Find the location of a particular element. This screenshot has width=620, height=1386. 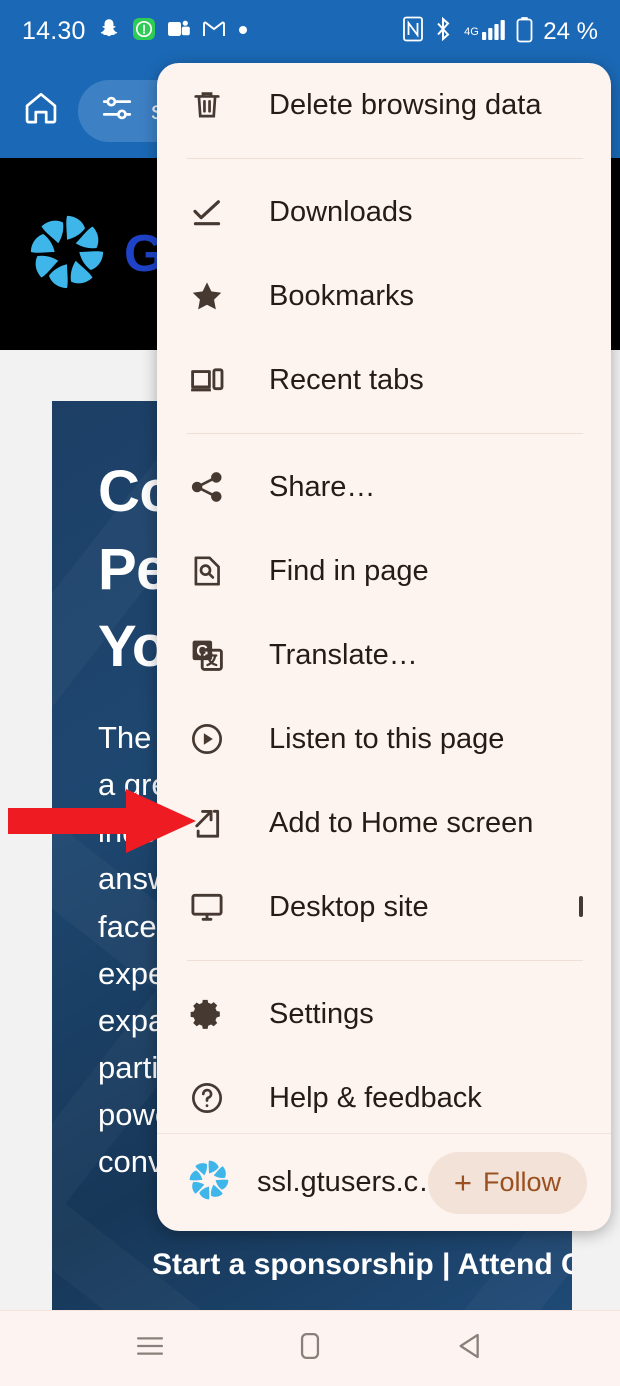

snapchat-icon is located at coordinates (109, 31).